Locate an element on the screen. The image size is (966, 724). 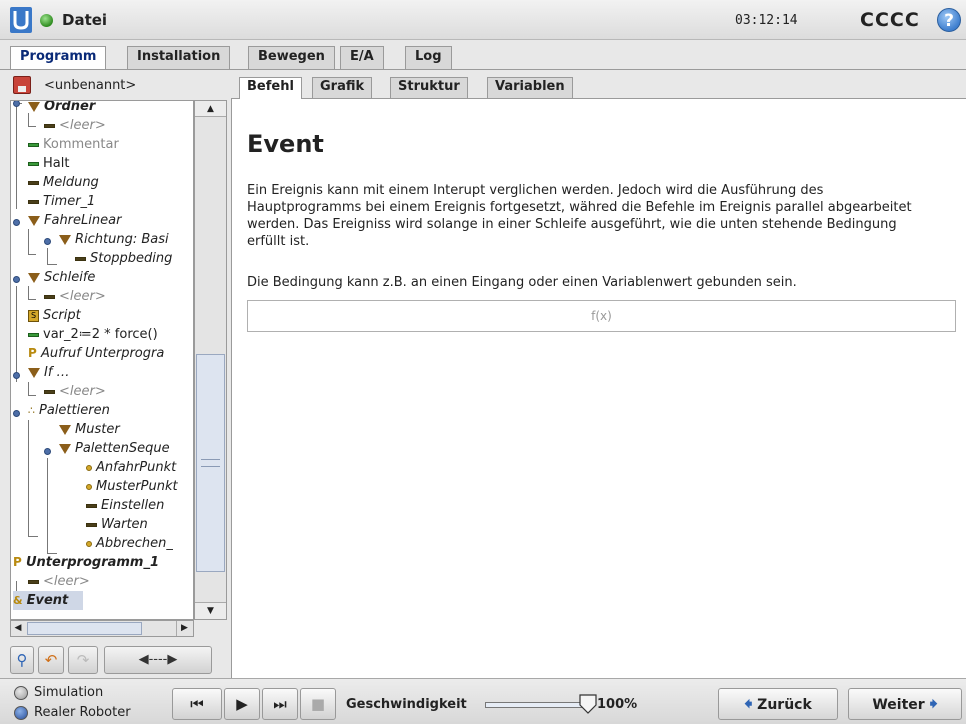
subprogram-icon: P is located at coordinates (17, 562).